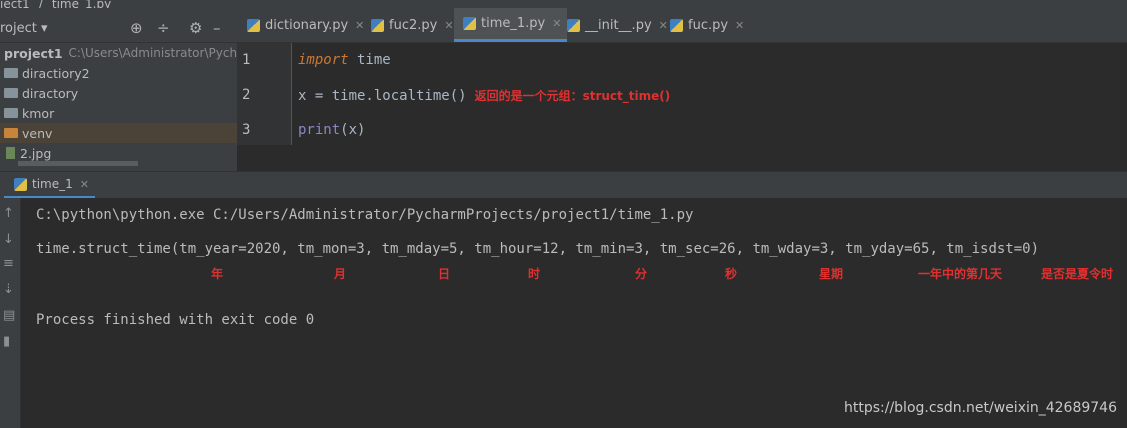 The height and width of the screenshot is (428, 1127). I want to click on code-annotation: 返回的是一个元组：struct_time(), so click(572, 96).